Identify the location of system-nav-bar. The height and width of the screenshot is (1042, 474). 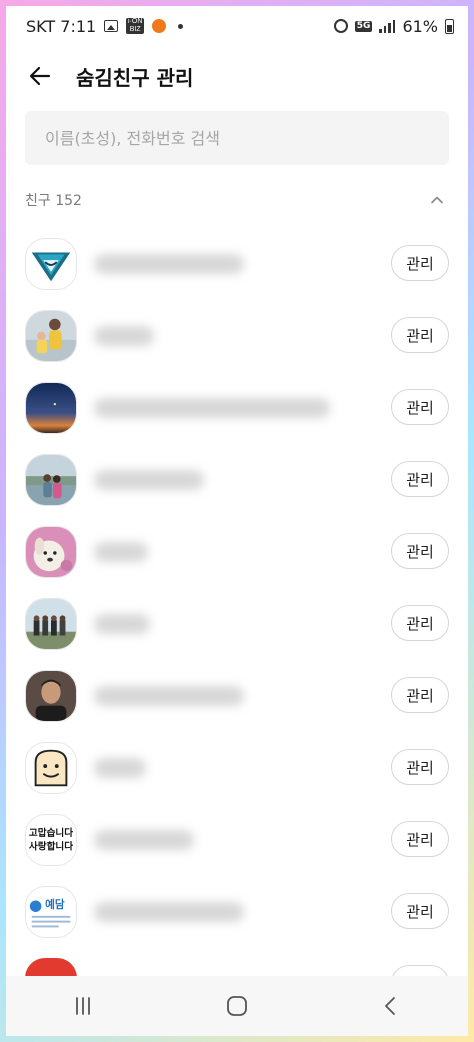
(237, 1006).